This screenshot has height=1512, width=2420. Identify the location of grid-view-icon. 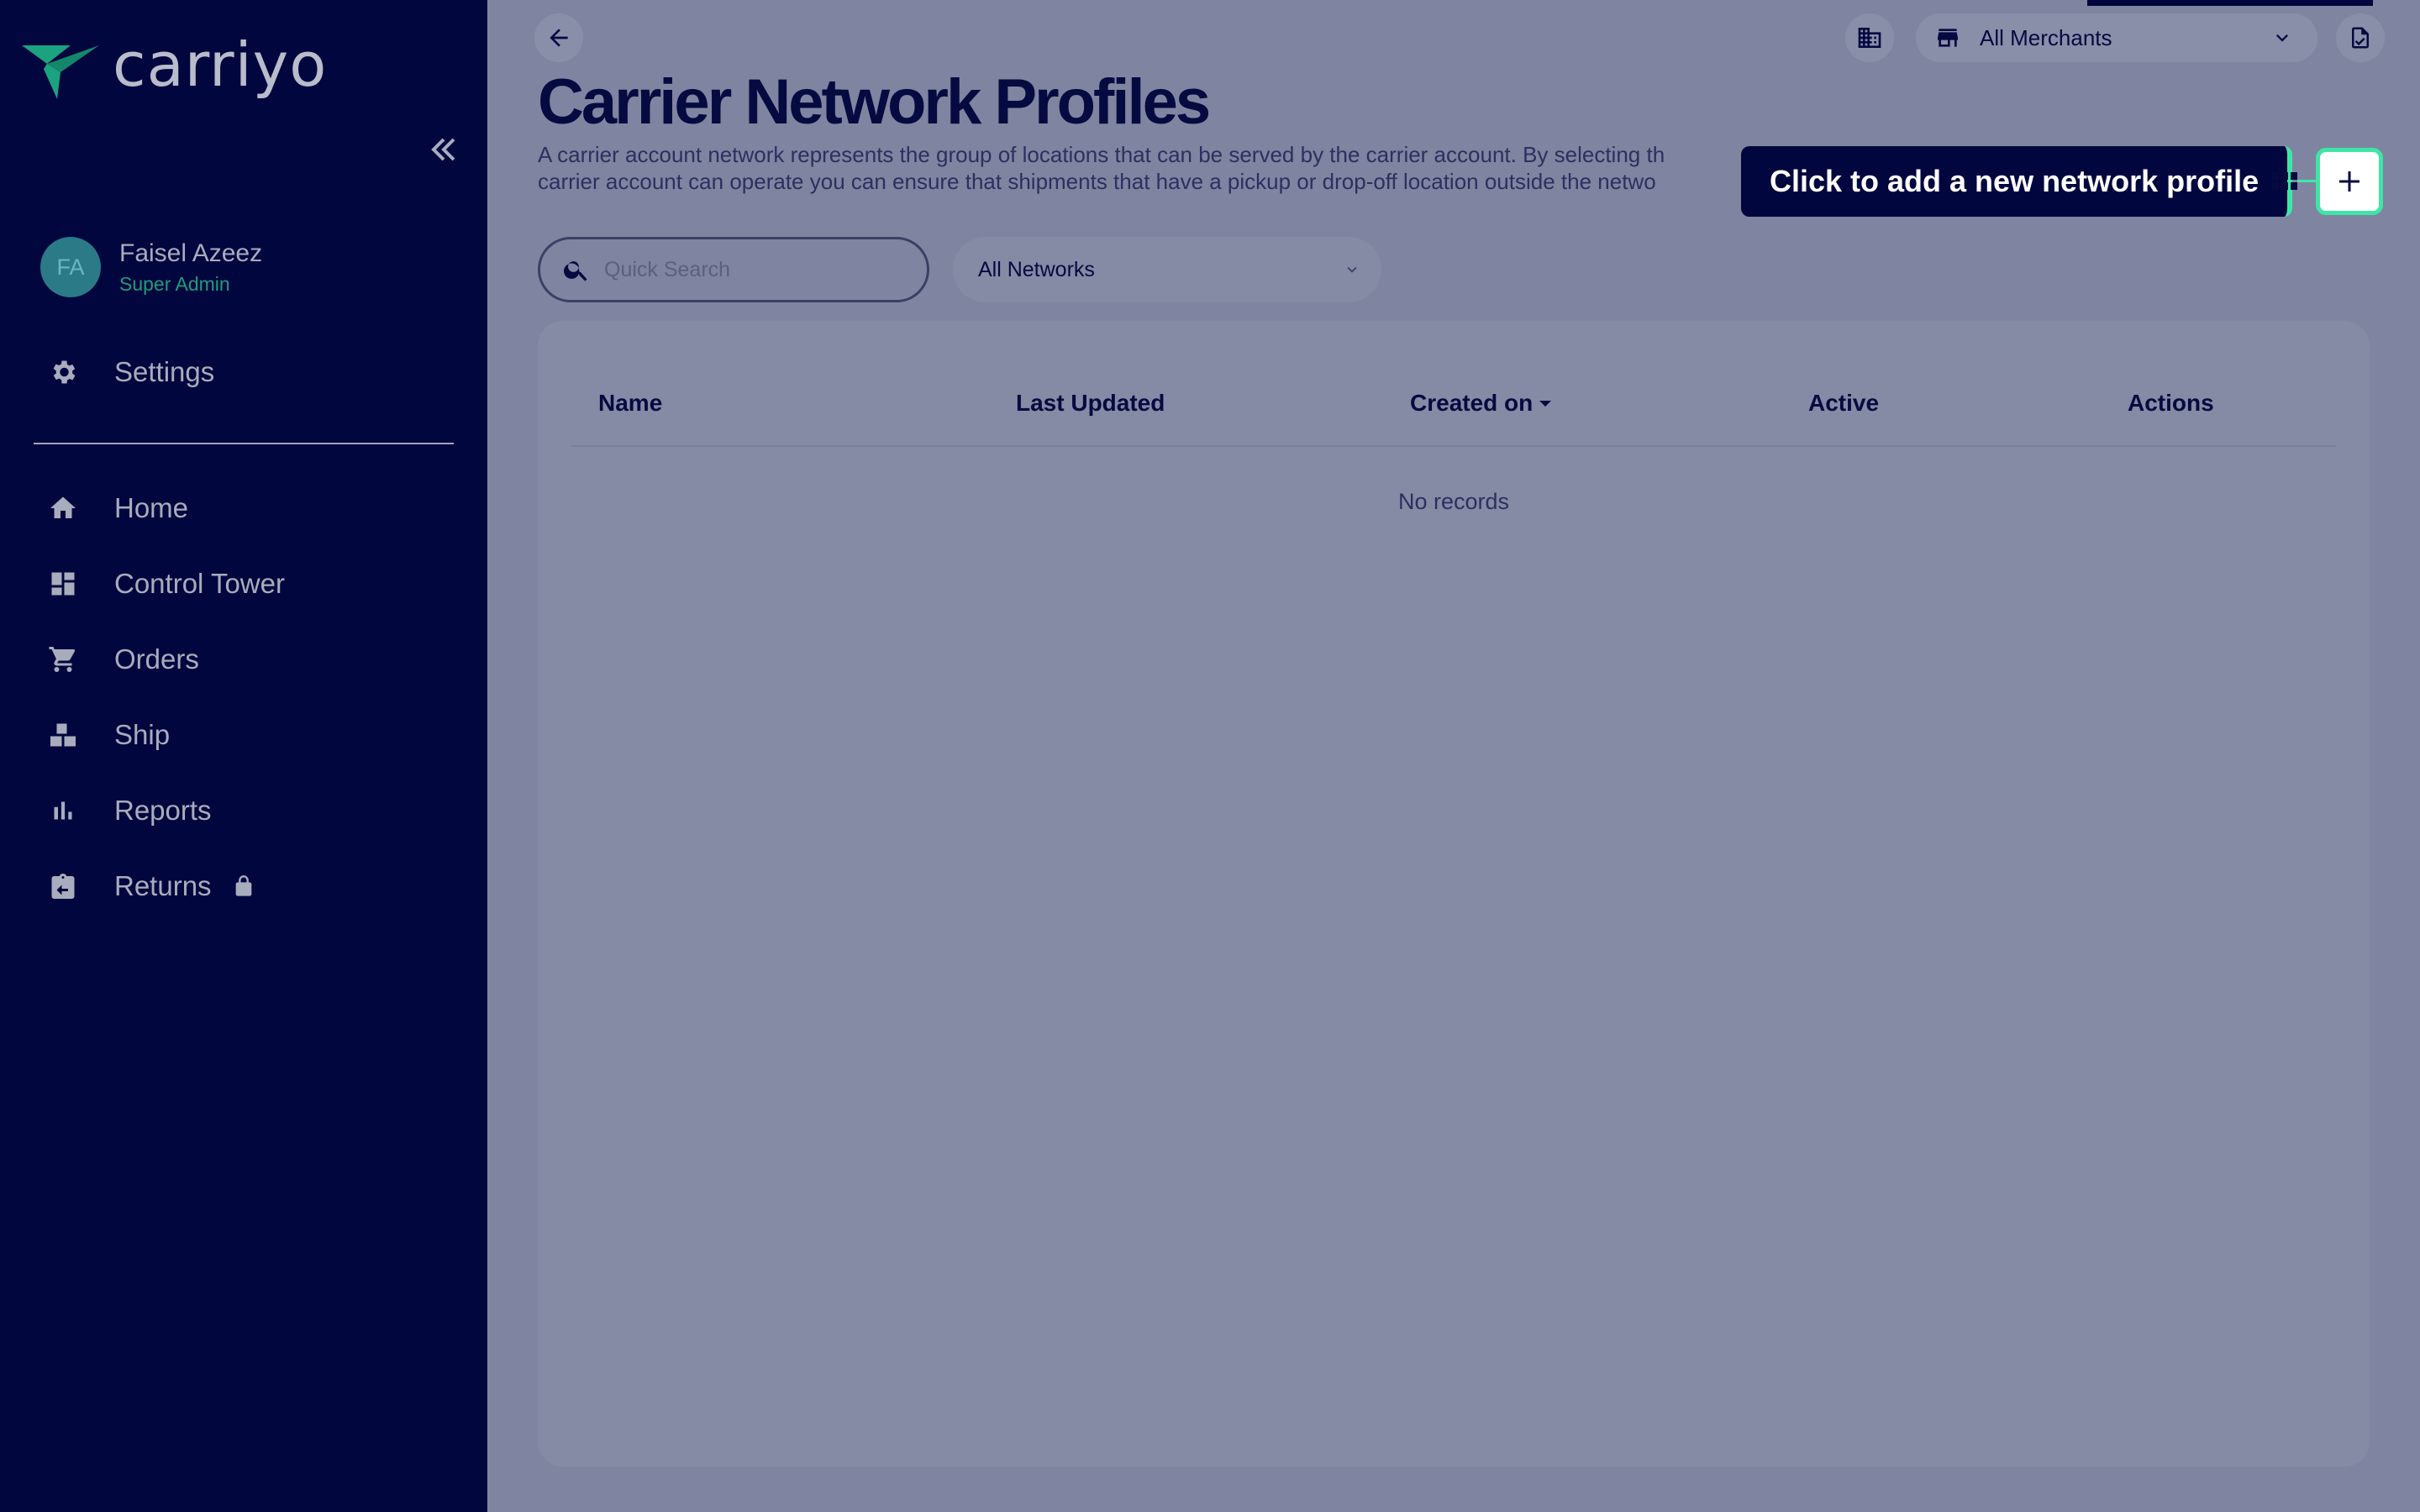
(2284, 181).